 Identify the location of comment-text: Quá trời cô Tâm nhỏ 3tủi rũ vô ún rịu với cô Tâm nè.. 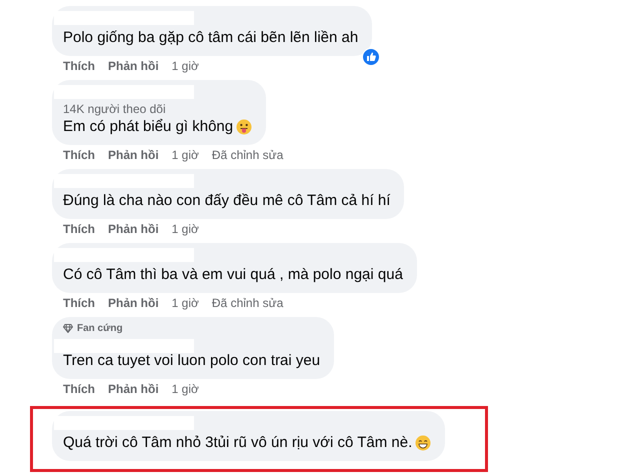
(247, 443).